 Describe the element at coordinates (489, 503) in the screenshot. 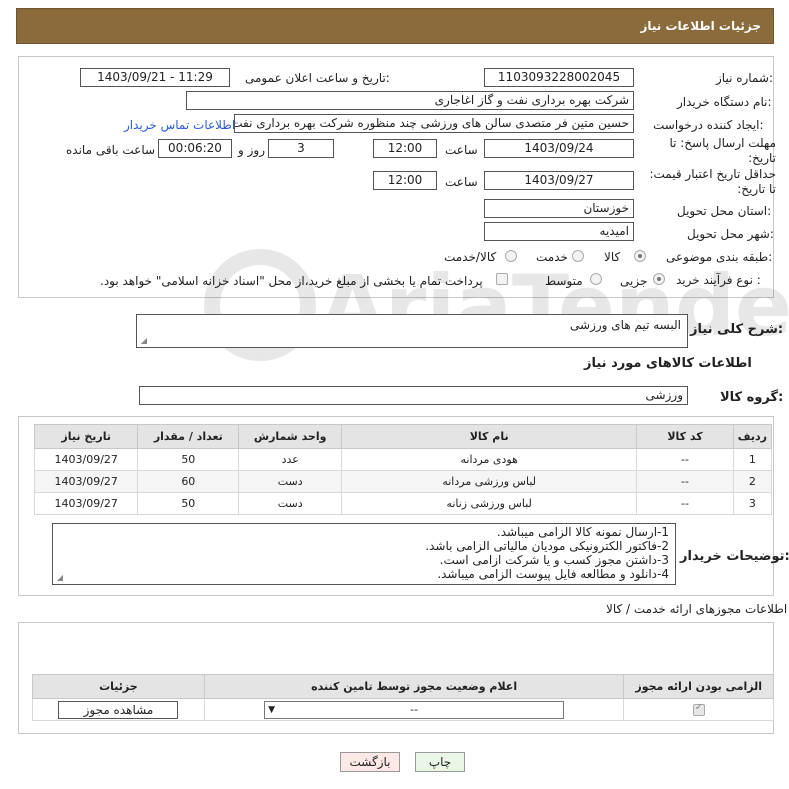

I see `cell-name: لباس ورزشی زنانه` at that location.